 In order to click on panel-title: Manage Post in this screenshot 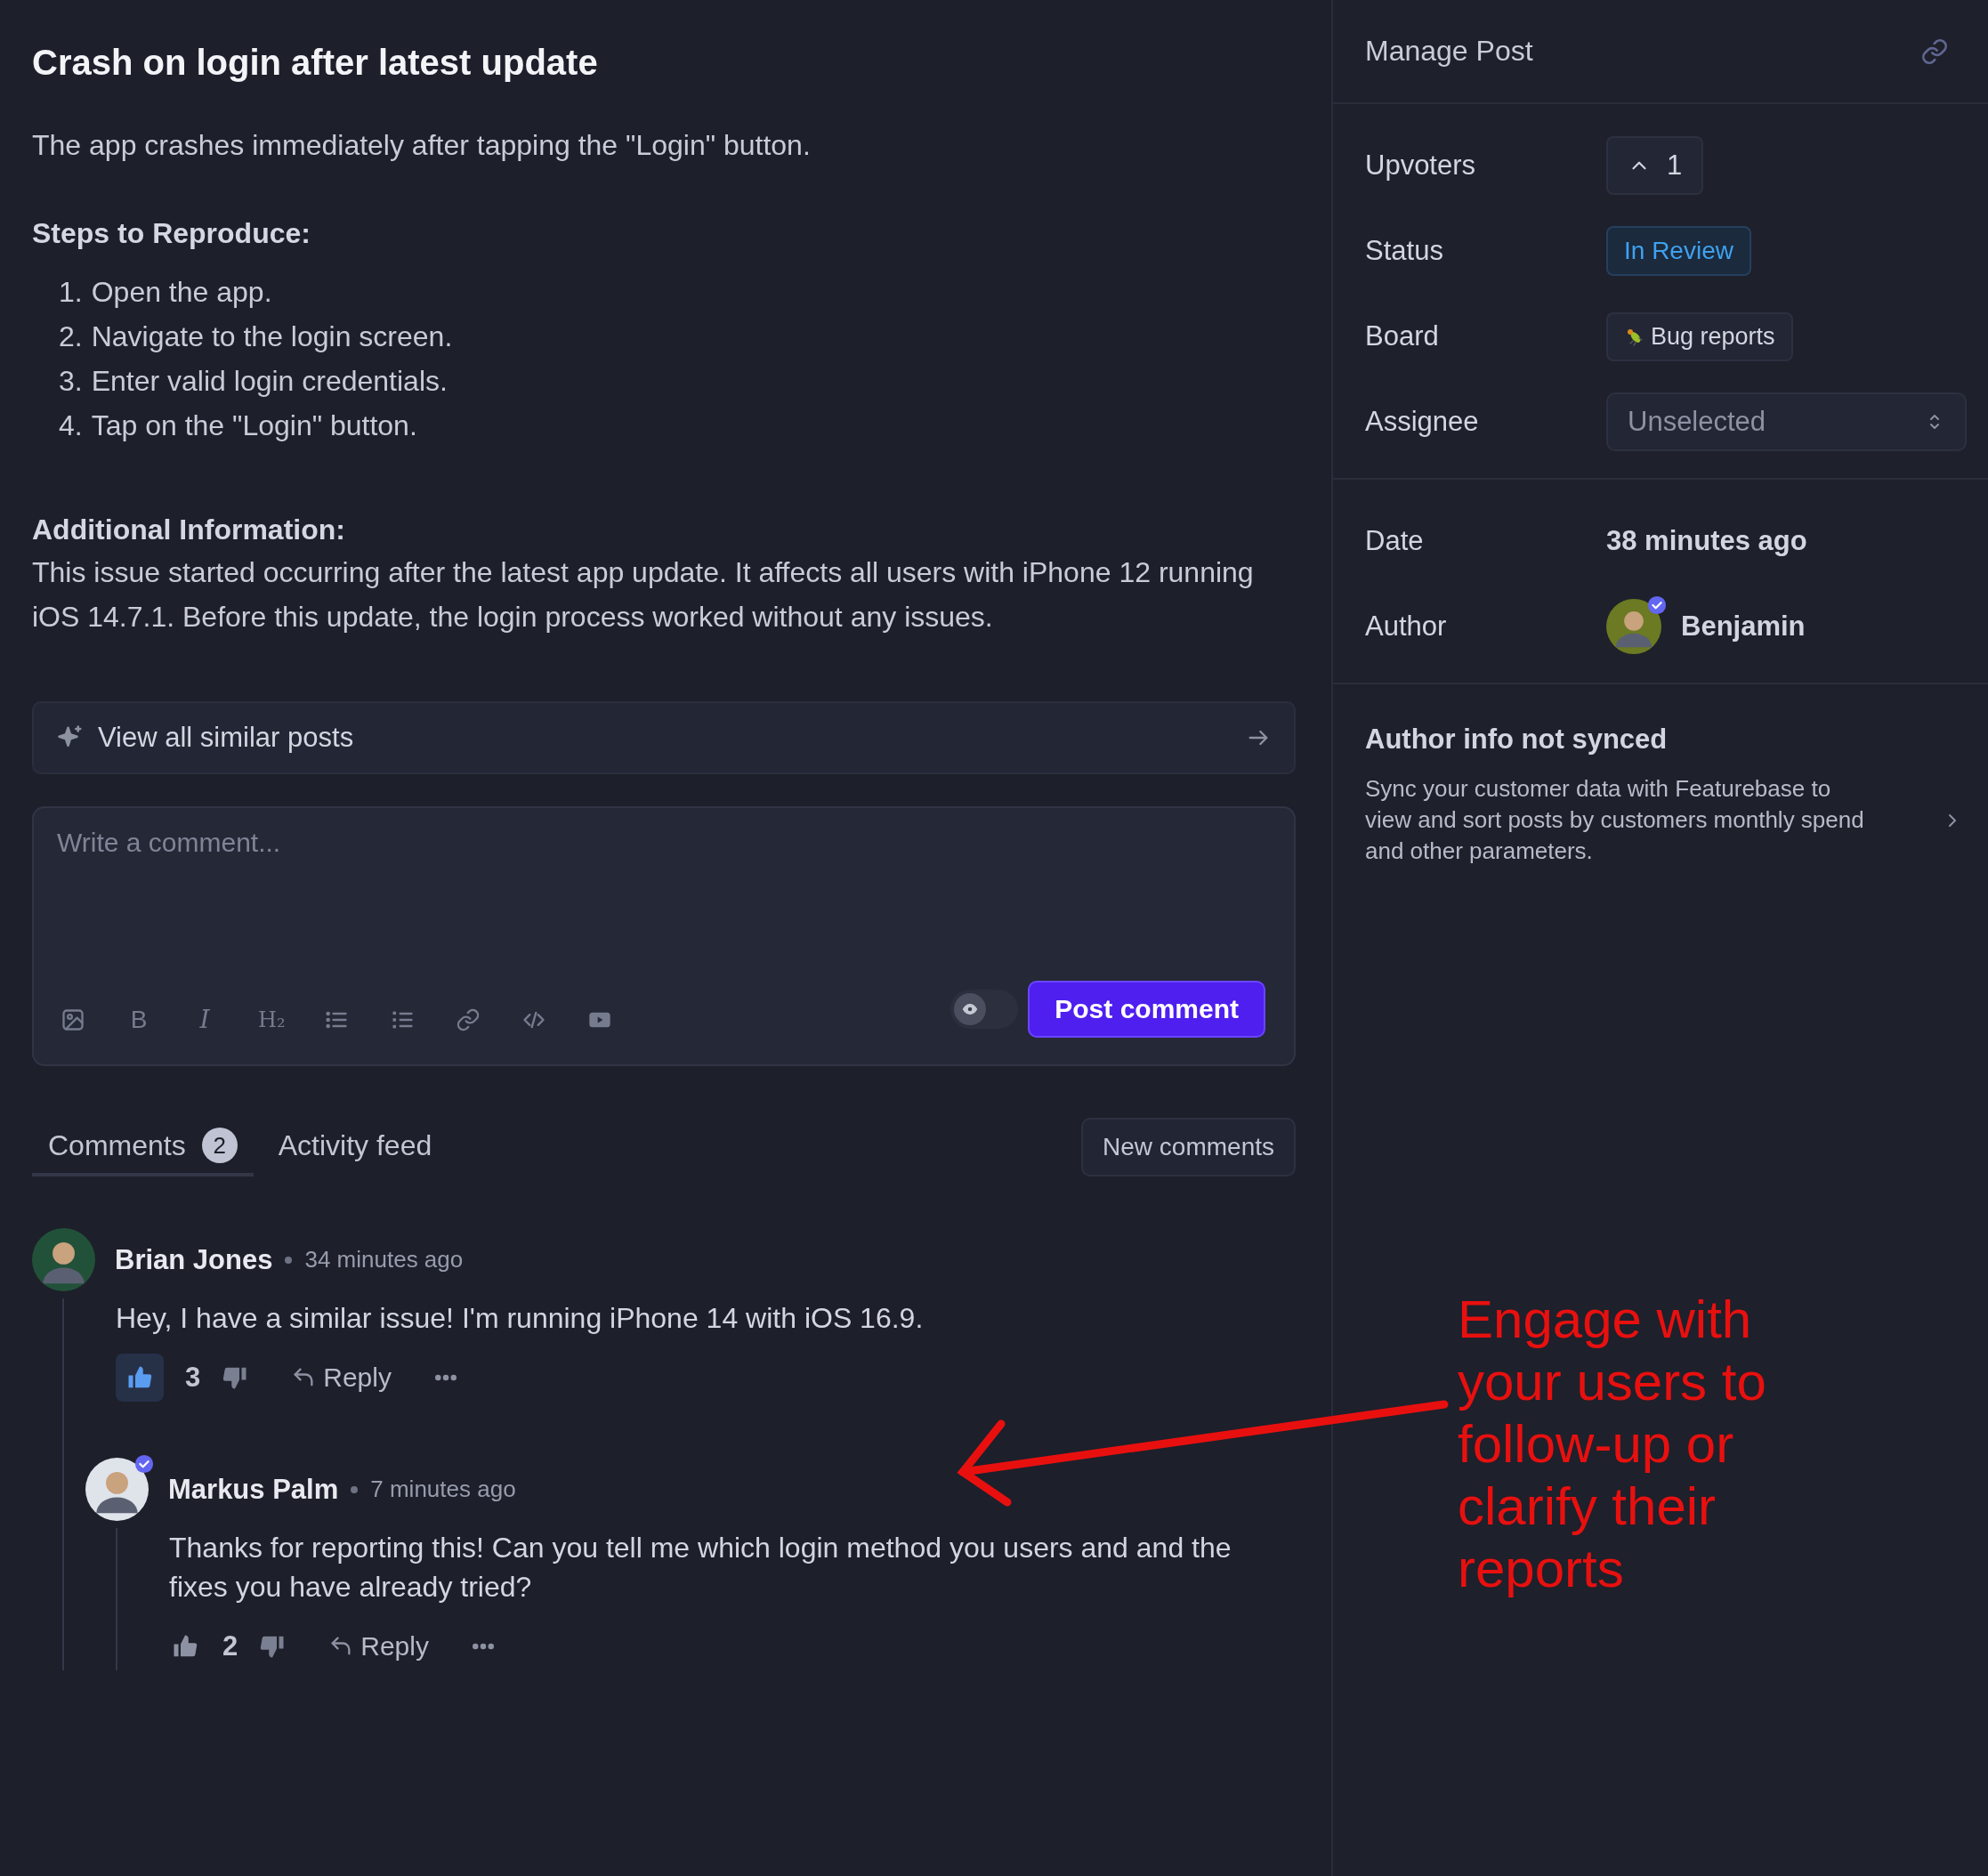, I will do `click(1449, 51)`.